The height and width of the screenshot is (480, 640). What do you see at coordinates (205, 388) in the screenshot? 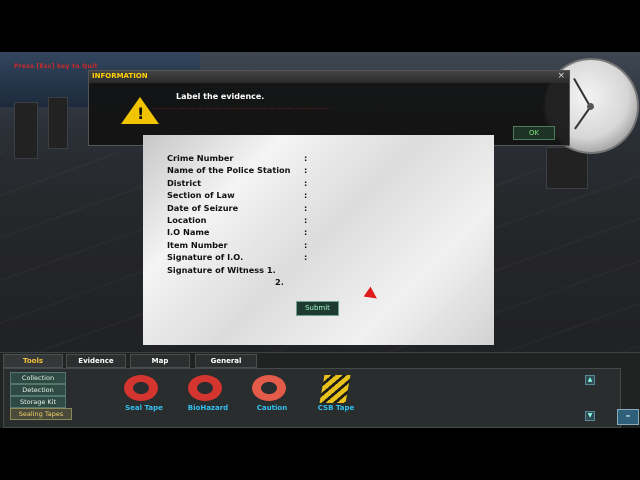
I see `biohazard-tape-roll-icon` at bounding box center [205, 388].